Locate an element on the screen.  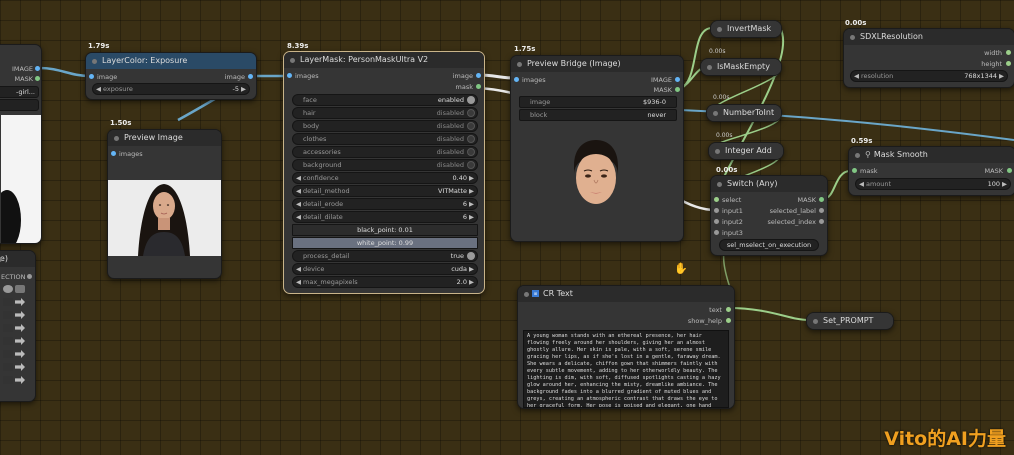
masksmooth-output-mask-socket is located at coordinates (1009, 170).